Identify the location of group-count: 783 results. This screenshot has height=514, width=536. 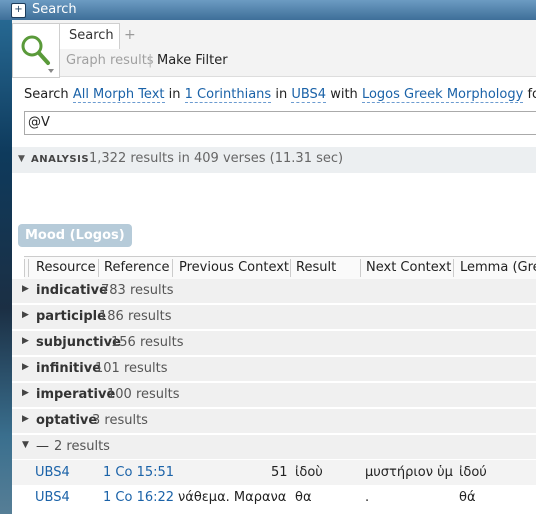
(137, 290).